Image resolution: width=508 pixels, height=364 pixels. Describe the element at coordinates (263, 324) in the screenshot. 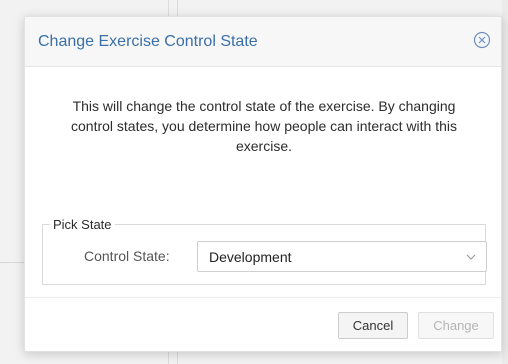

I see `dialog-footer: Cancel Change` at that location.